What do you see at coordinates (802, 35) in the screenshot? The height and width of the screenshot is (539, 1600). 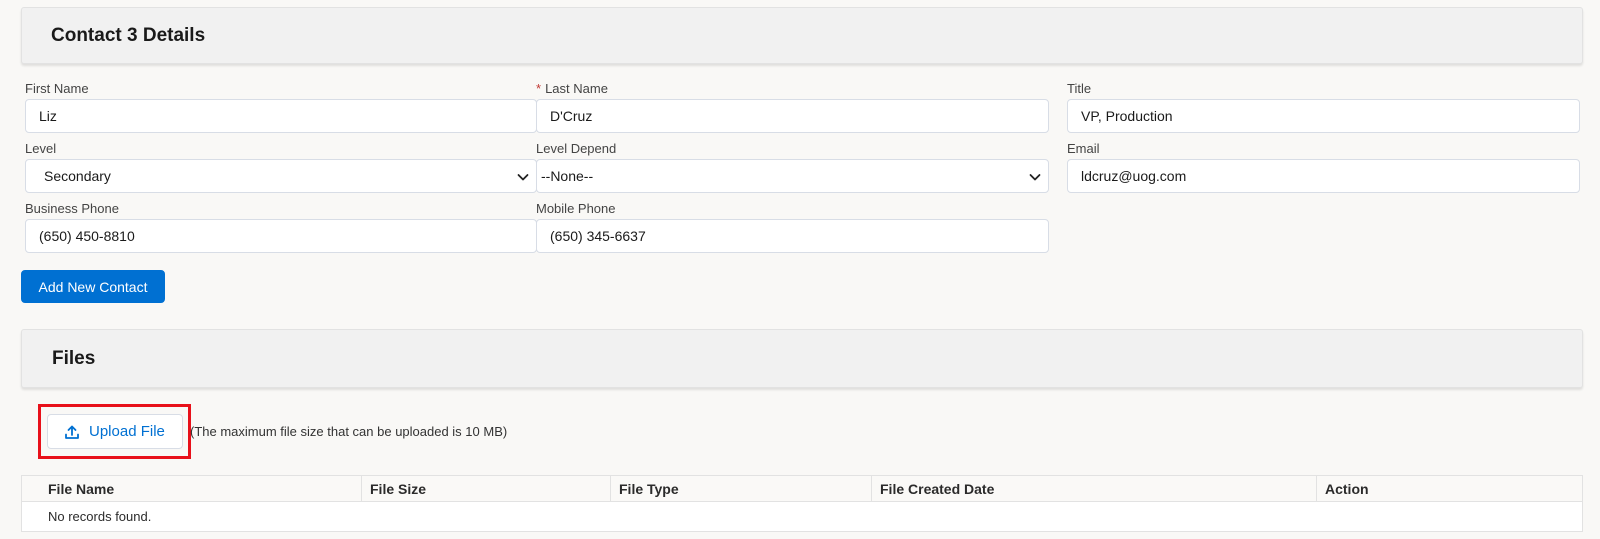 I see `contact-section-header: Contact 3 Details` at bounding box center [802, 35].